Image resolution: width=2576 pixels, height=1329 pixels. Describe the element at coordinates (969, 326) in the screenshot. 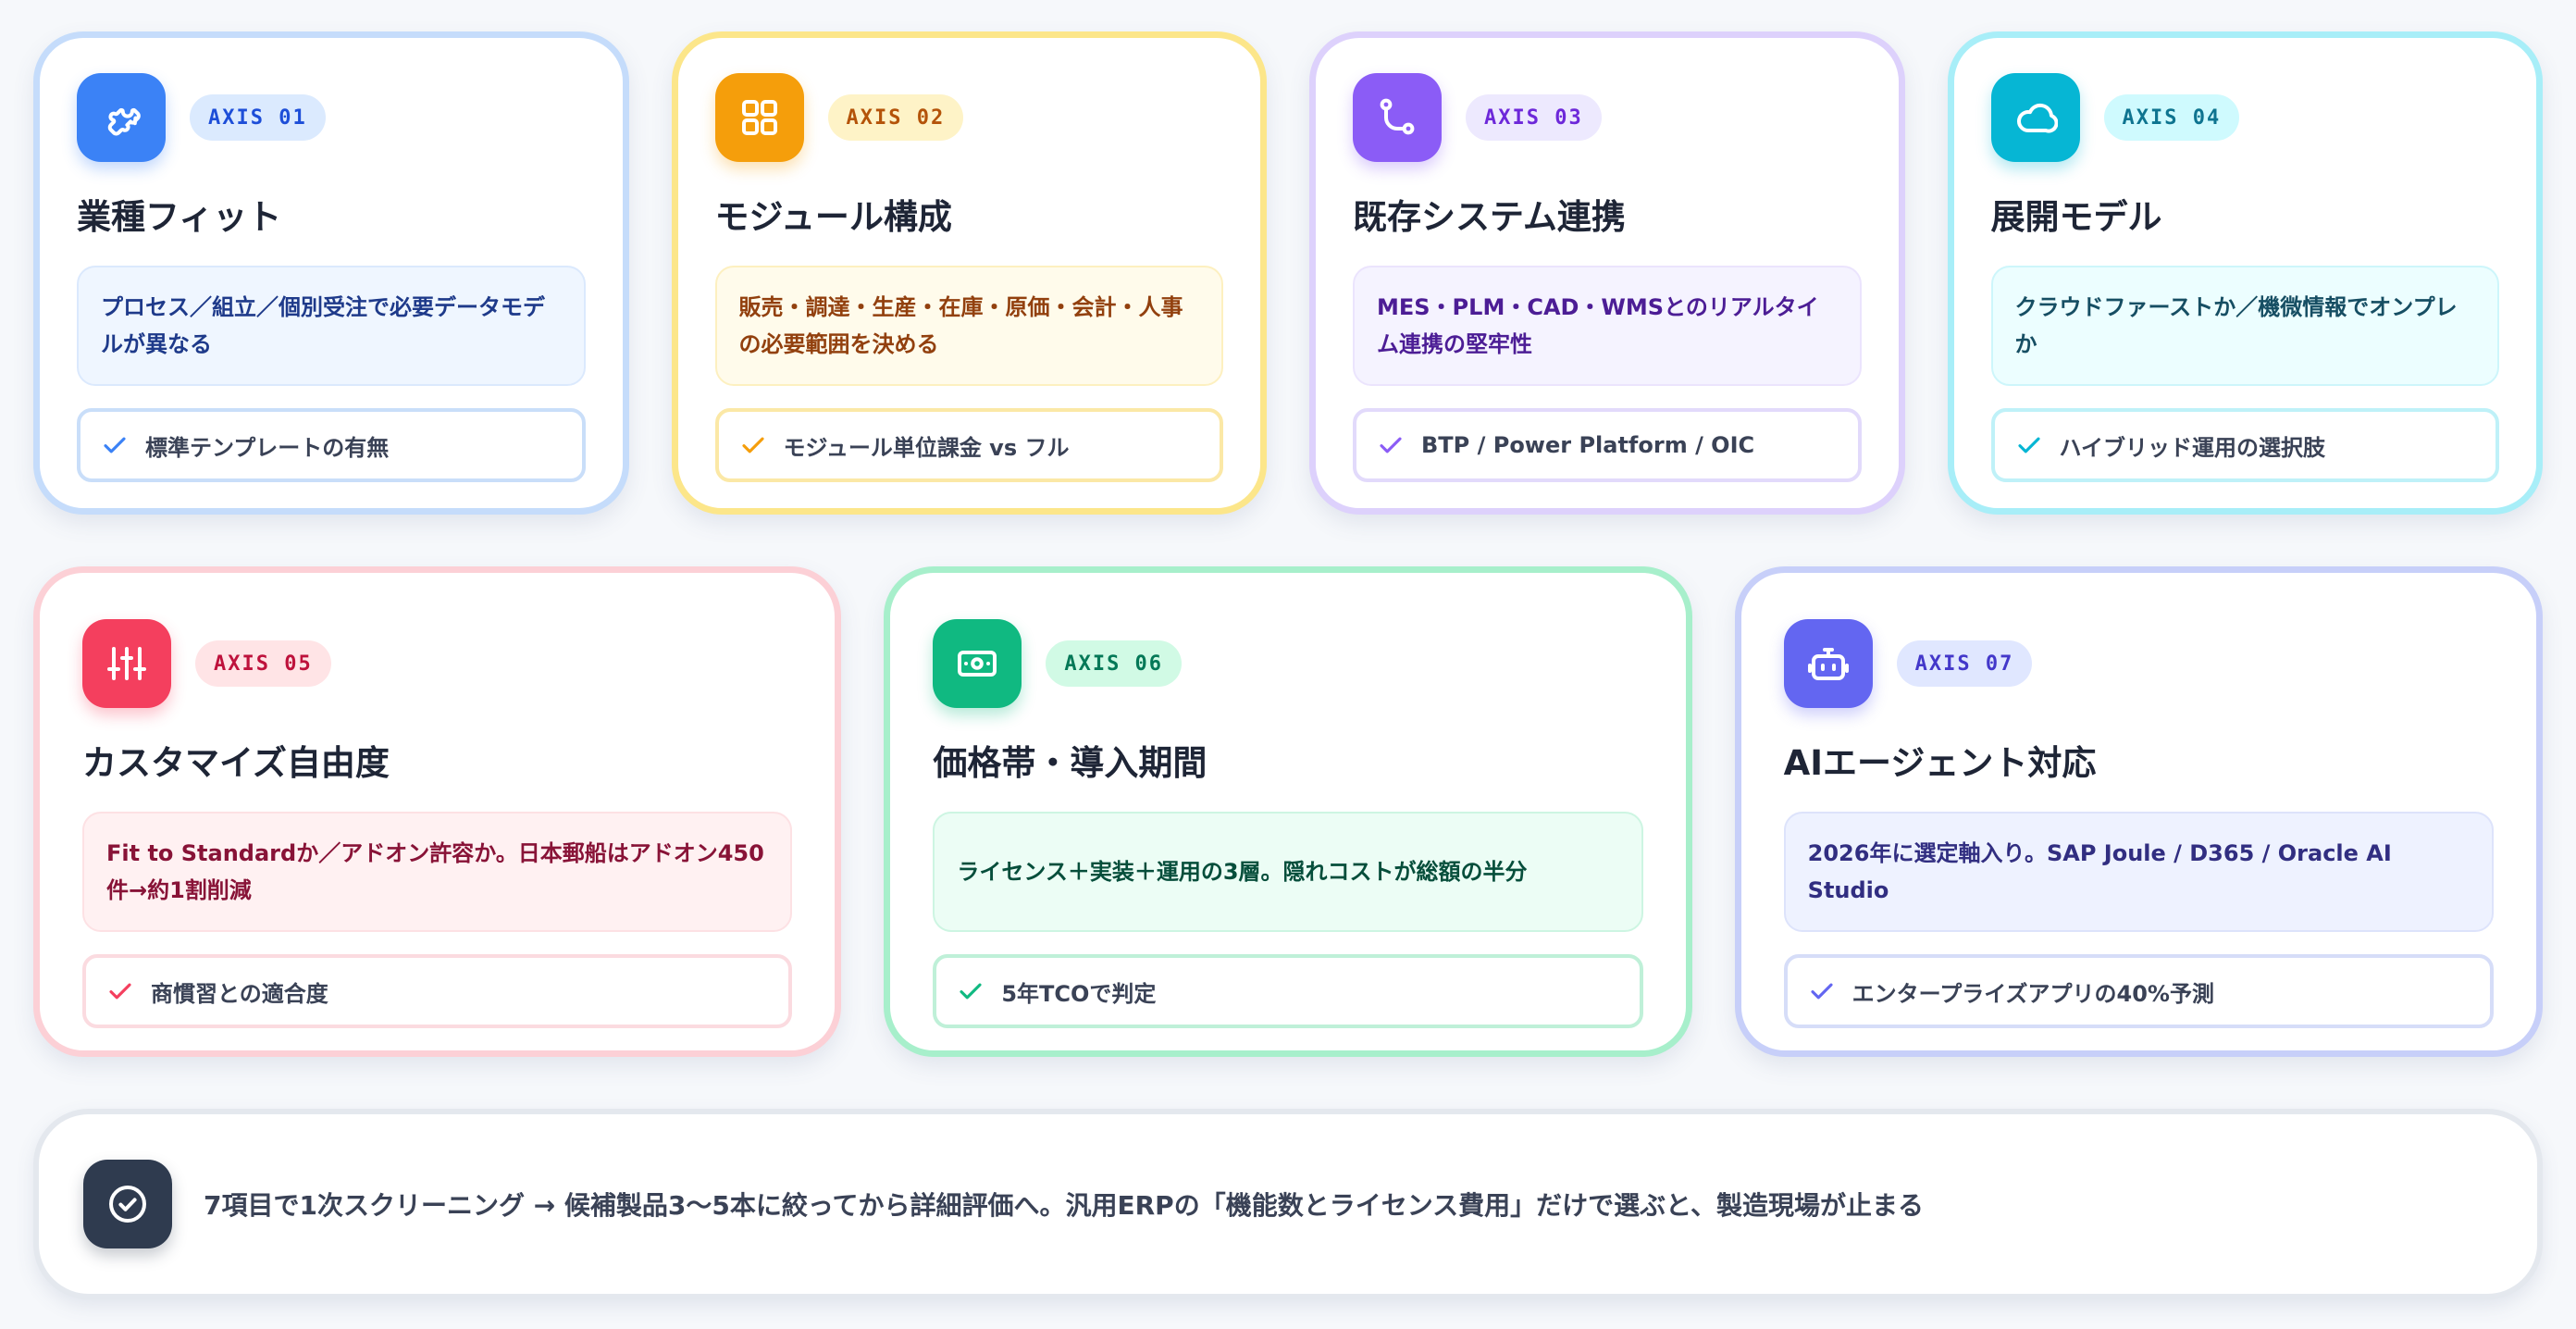

I see `card-description: 販売・調達・生産・在庫・原価・会計・人事の必要範囲を決める` at that location.